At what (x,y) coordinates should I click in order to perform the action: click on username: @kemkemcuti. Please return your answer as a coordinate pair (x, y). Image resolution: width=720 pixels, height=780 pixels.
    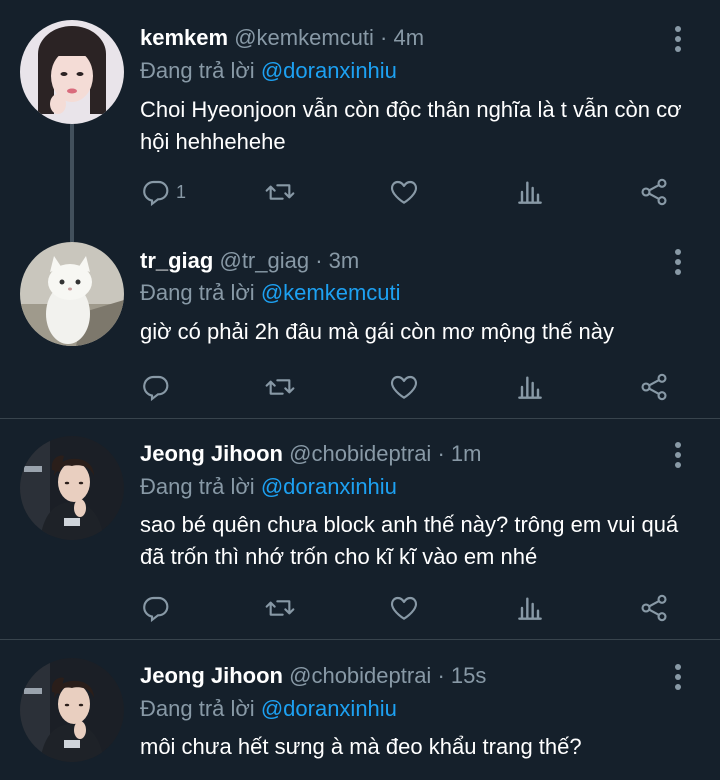
    Looking at the image, I should click on (304, 37).